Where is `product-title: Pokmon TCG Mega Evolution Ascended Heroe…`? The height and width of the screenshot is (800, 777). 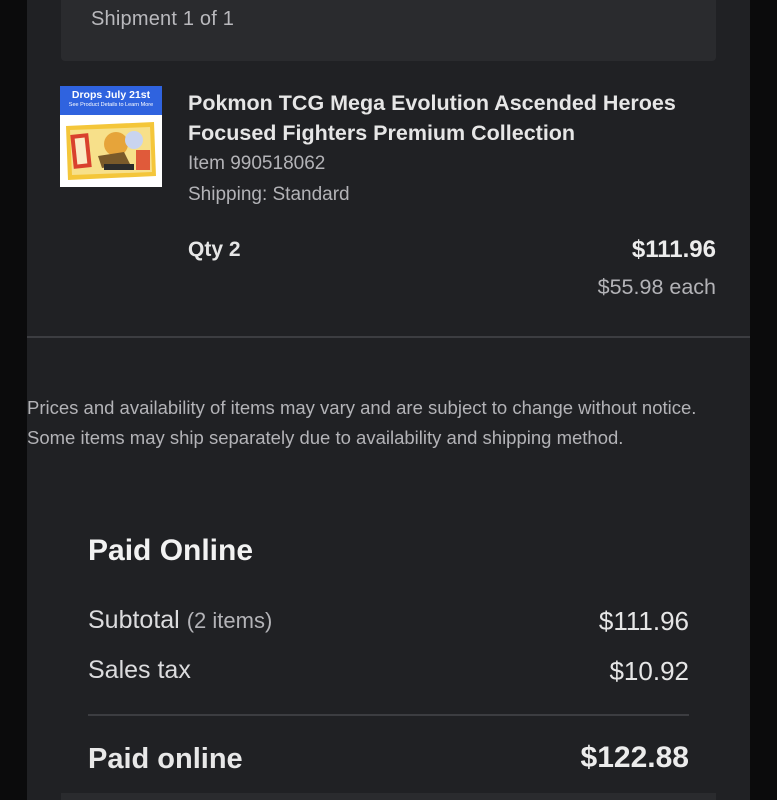
product-title: Pokmon TCG Mega Evolution Ascended Heroe… is located at coordinates (458, 118).